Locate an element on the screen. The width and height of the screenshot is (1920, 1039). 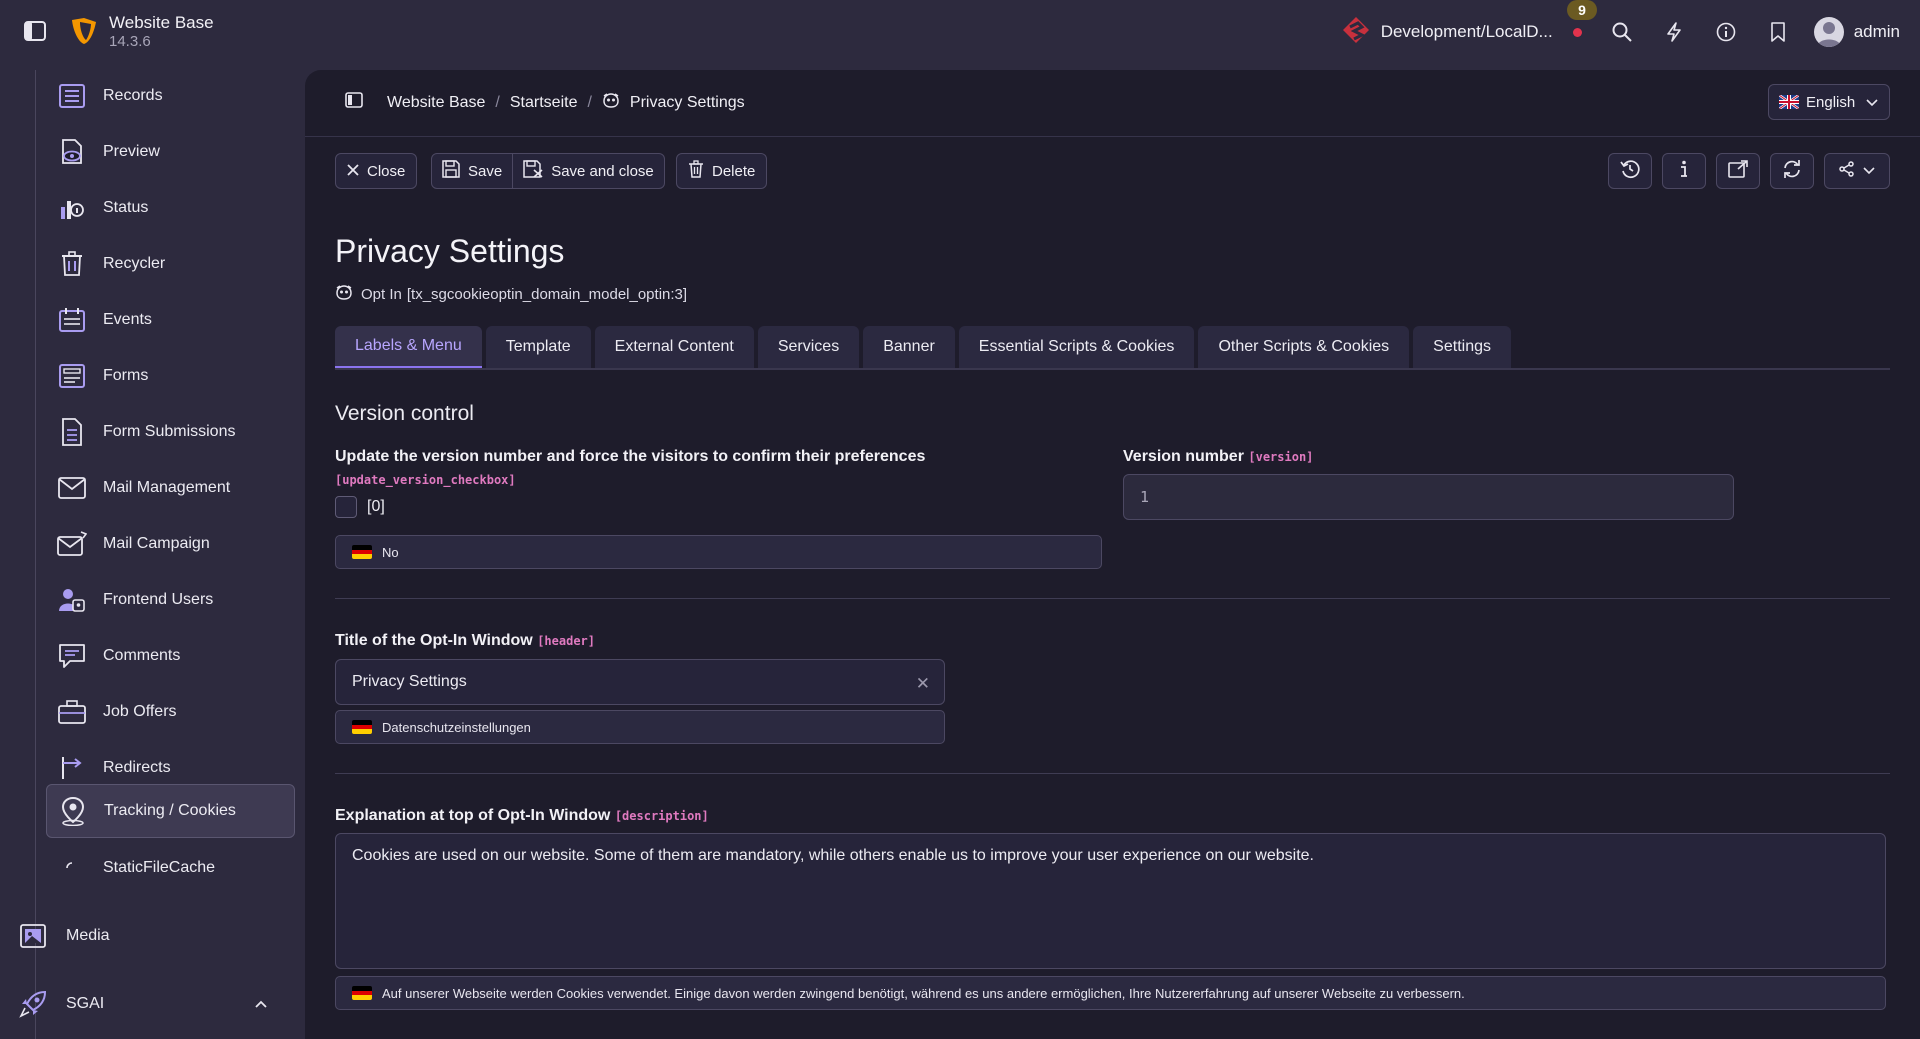
sidebar-item-label: Recycler is located at coordinates (134, 263).